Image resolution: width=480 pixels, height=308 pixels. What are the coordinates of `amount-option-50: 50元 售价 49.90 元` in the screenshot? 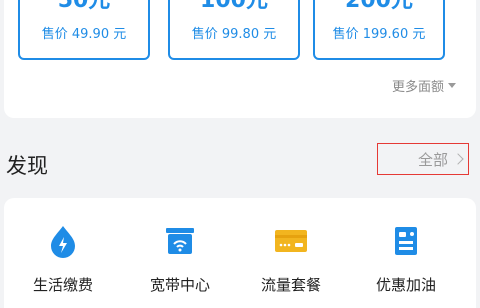 It's located at (84, 30).